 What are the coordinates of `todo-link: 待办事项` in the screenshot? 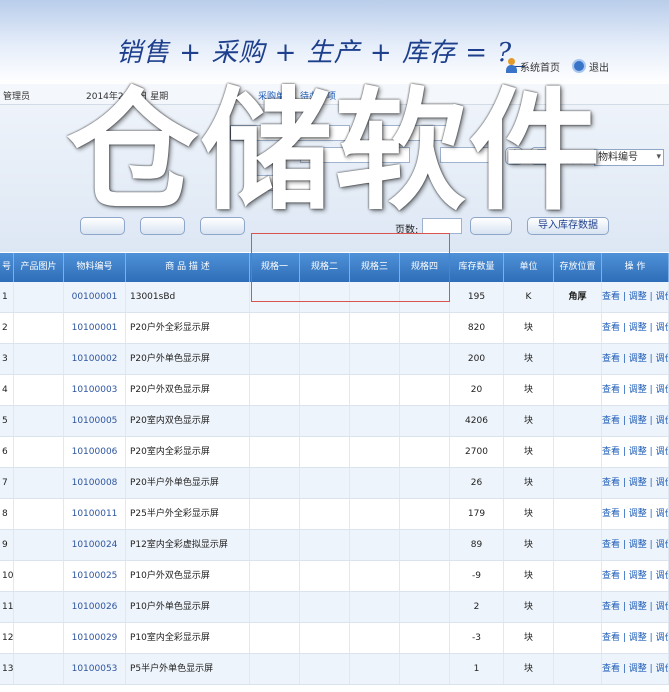 It's located at (318, 95).